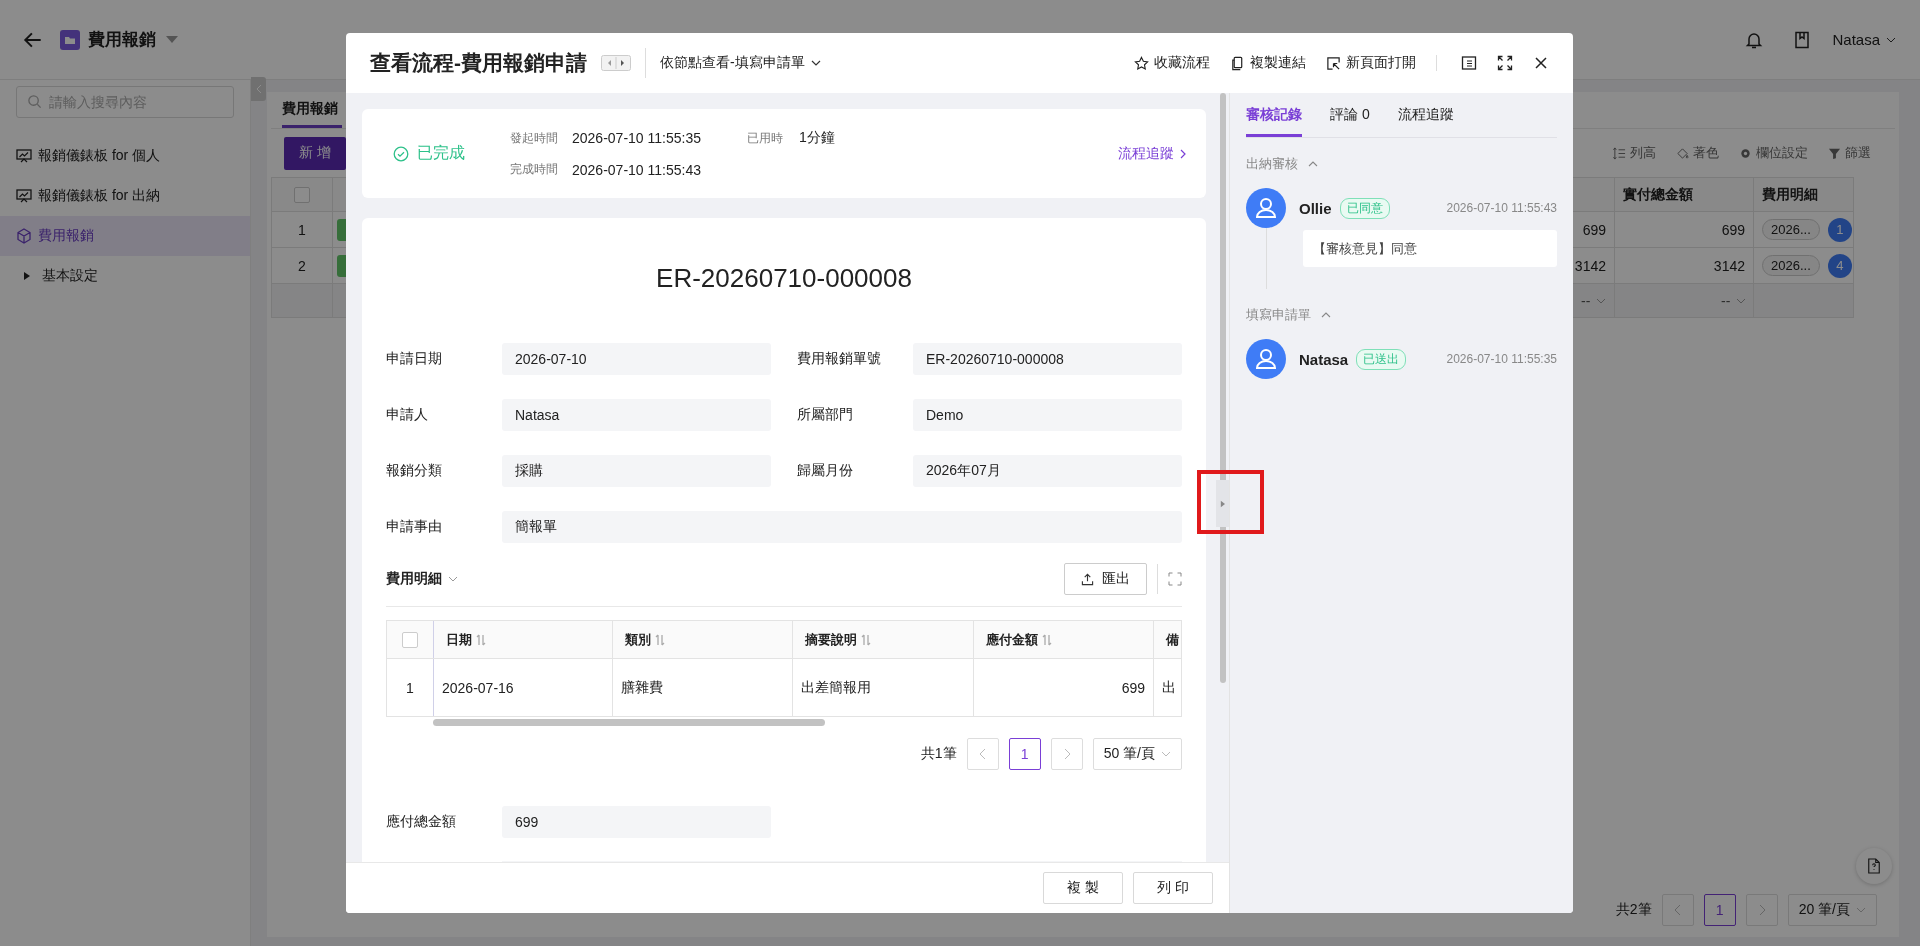  Describe the element at coordinates (1173, 888) in the screenshot. I see `footer-button: 列 印` at that location.